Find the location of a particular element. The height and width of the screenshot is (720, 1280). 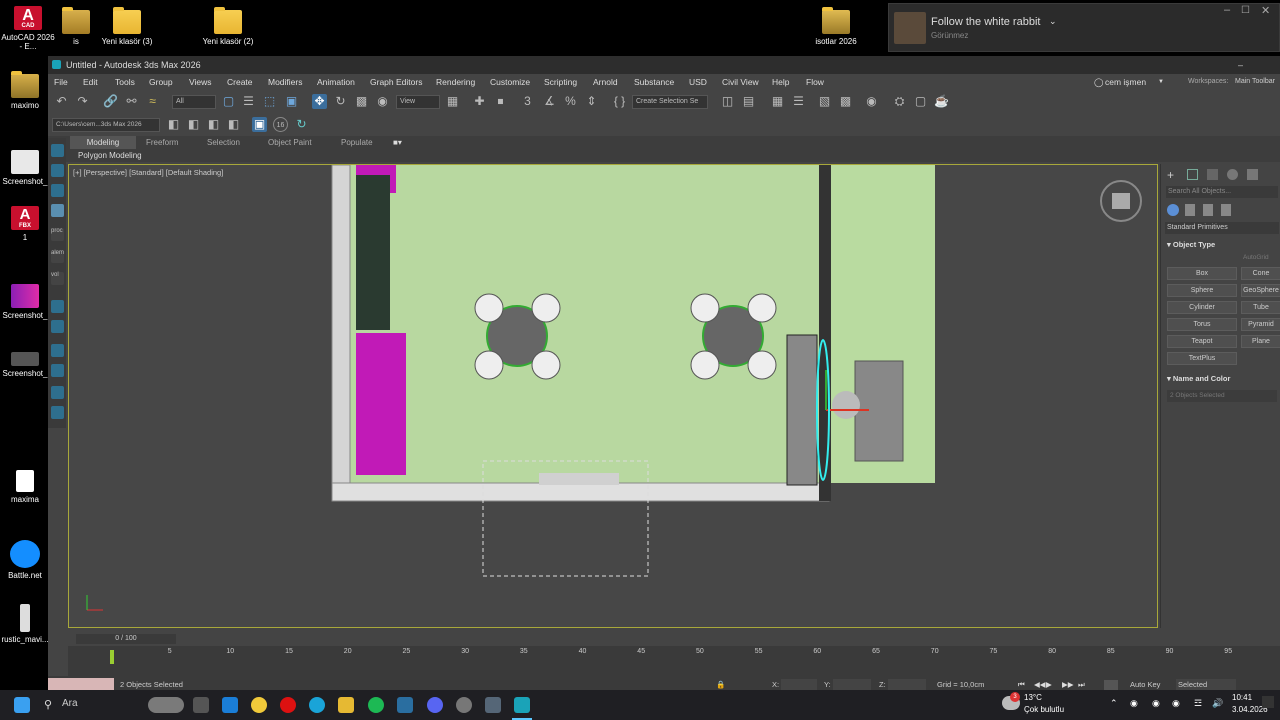

chevron-up-icon: ⌃ is located at coordinates (1114, 703).